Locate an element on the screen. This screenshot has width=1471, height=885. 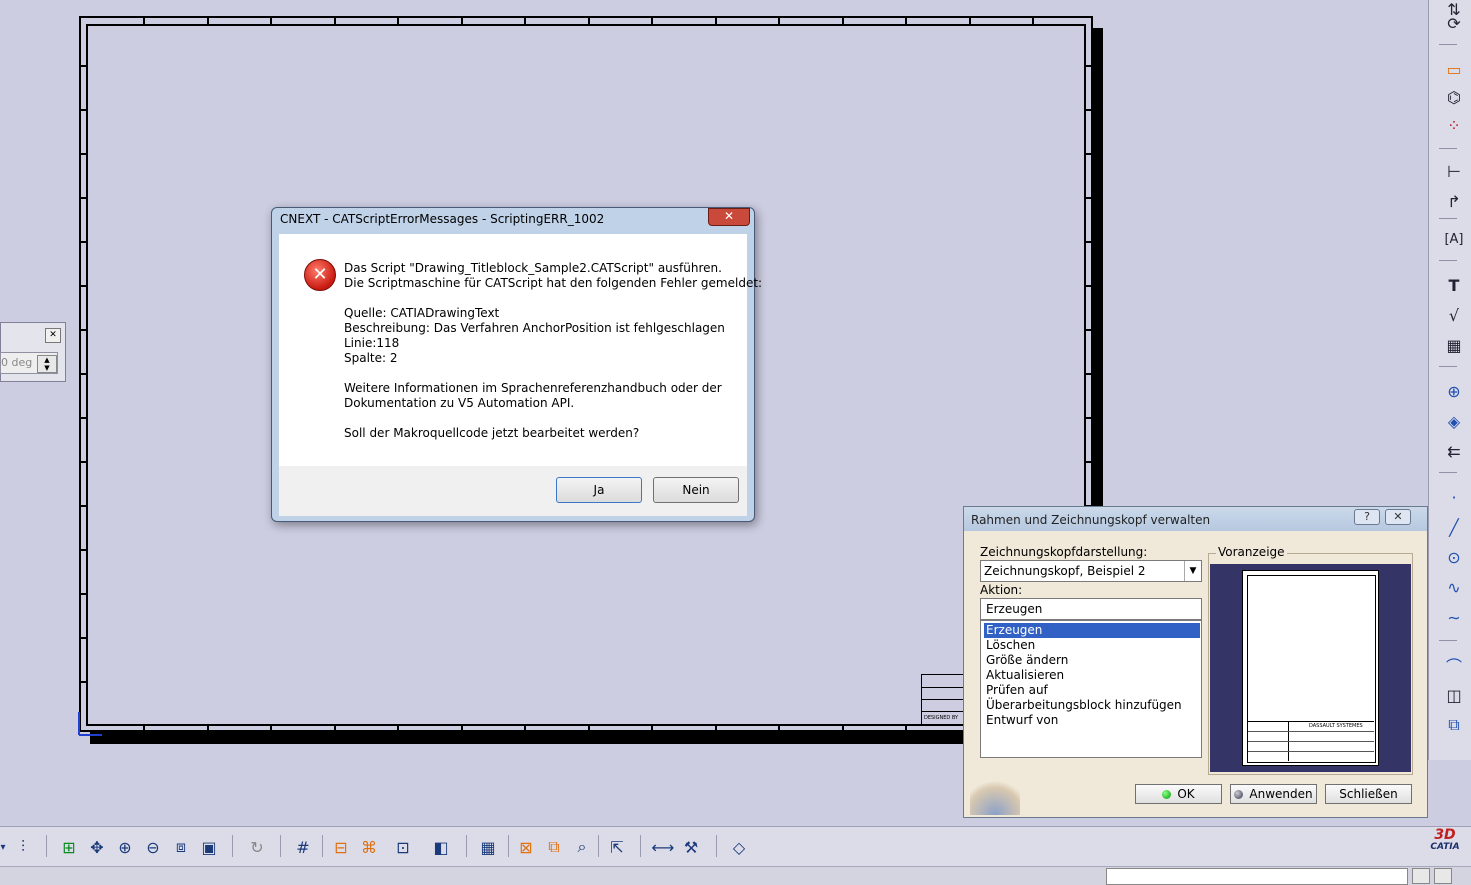
text-icon: T is located at coordinates (1454, 285).